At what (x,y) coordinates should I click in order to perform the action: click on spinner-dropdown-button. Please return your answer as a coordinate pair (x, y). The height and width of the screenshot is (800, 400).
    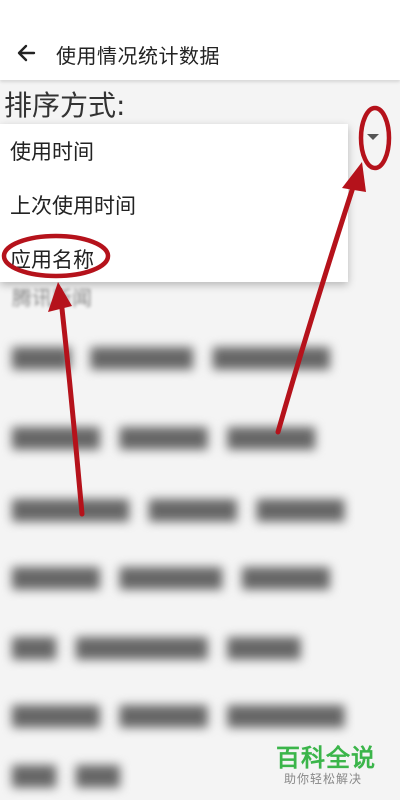
    Looking at the image, I should click on (373, 134).